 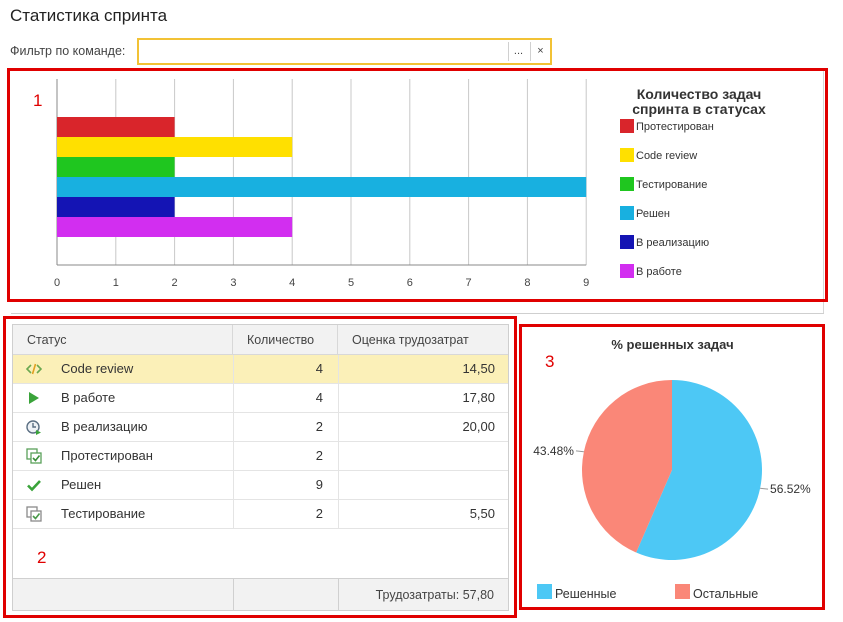 What do you see at coordinates (540, 51) in the screenshot?
I see `clear-filter-button: ×` at bounding box center [540, 51].